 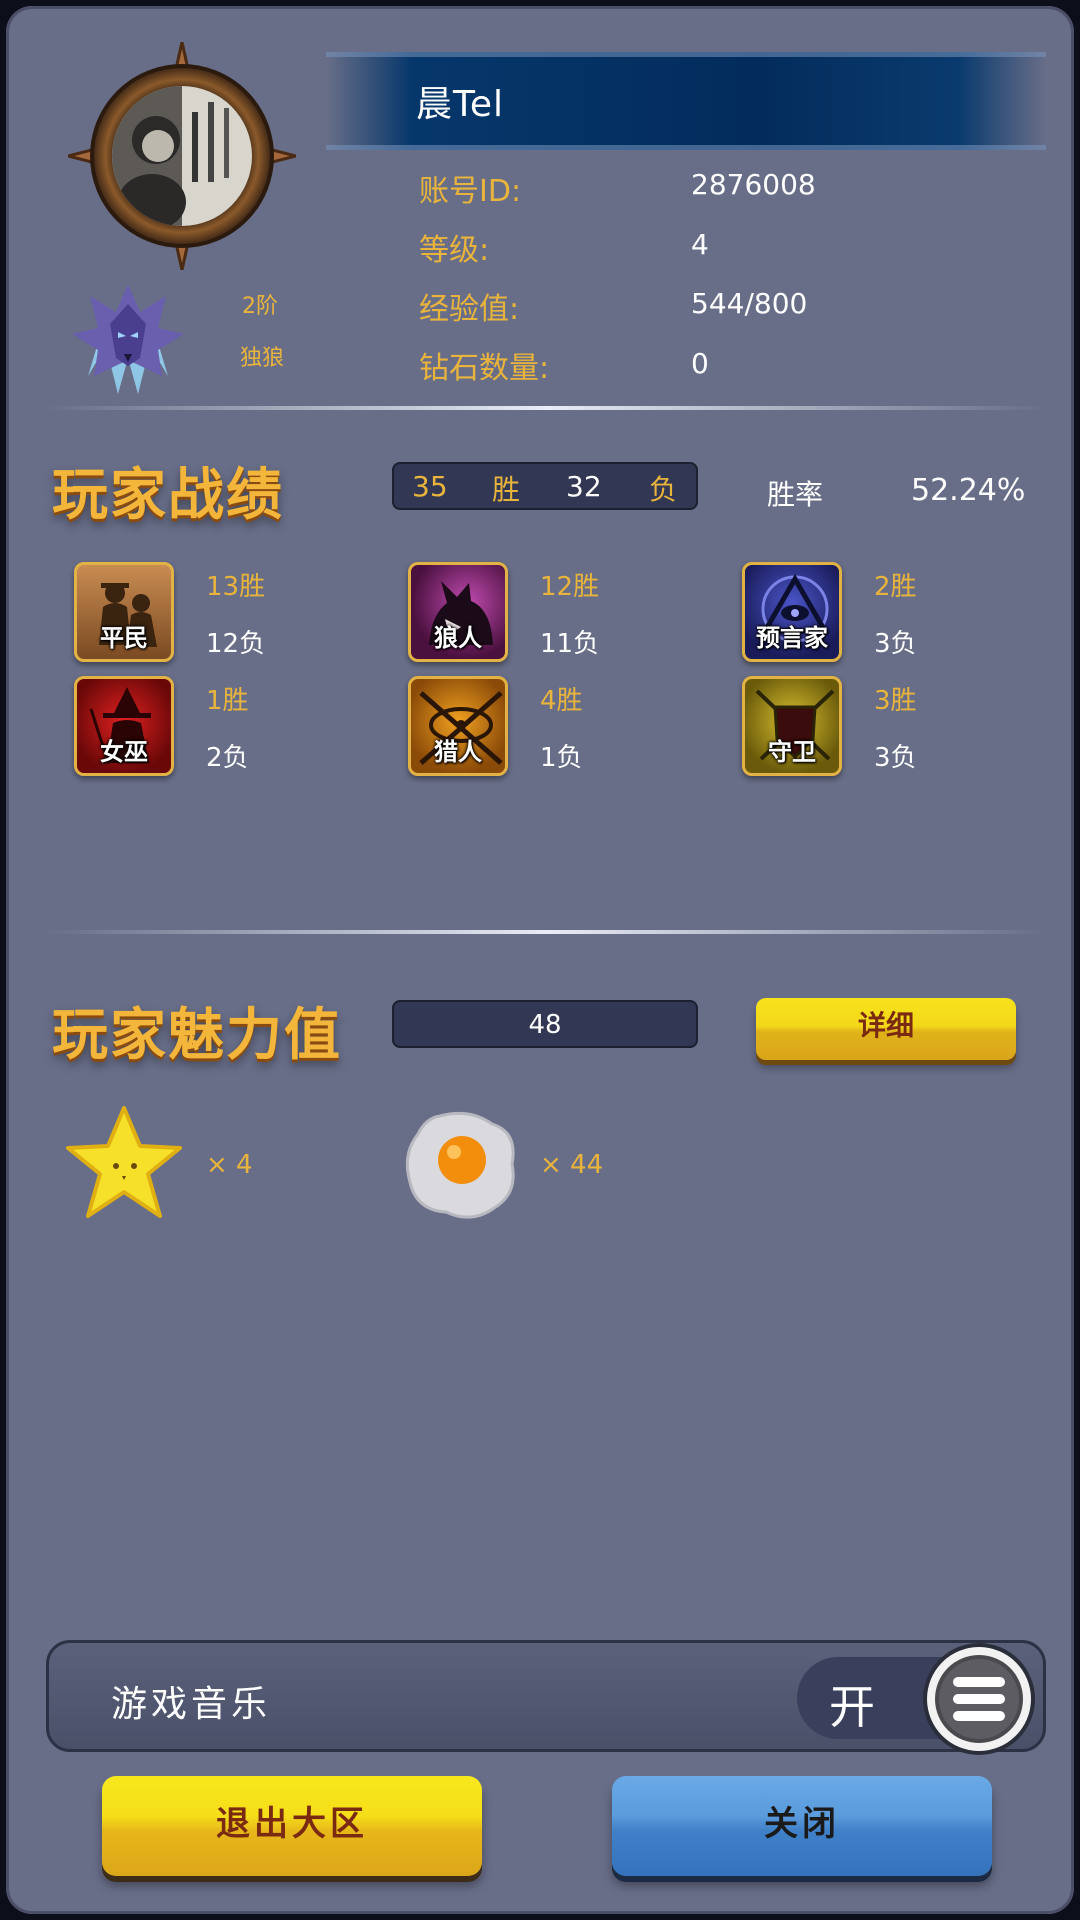 I want to click on role-guard: 守卫, so click(x=792, y=726).